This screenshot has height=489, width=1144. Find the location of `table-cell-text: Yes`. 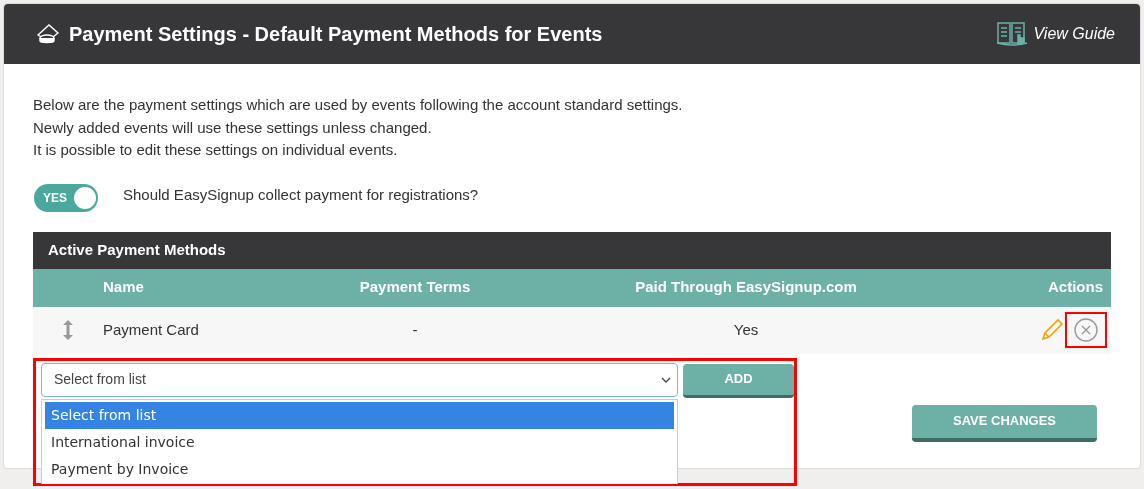

table-cell-text: Yes is located at coordinates (746, 329).